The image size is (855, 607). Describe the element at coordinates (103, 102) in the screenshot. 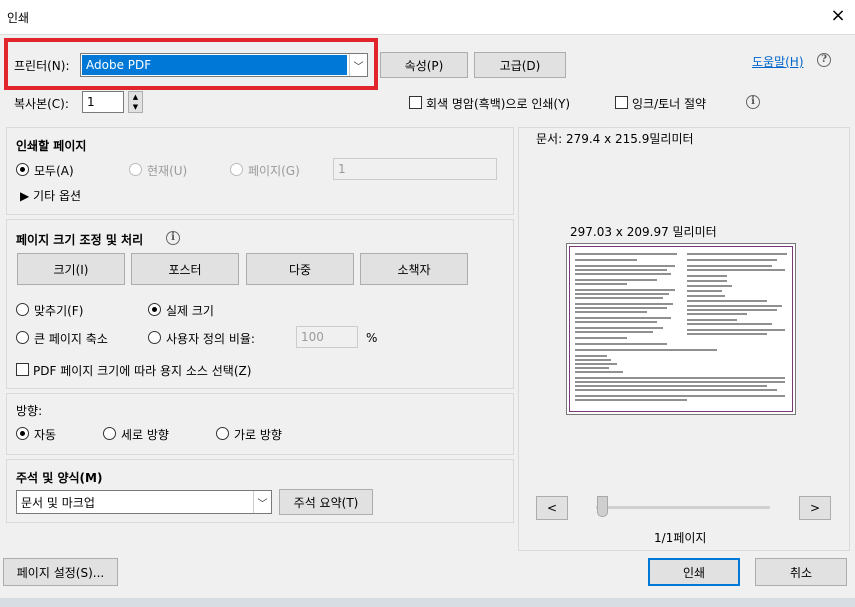

I see `copies-input: 1` at that location.